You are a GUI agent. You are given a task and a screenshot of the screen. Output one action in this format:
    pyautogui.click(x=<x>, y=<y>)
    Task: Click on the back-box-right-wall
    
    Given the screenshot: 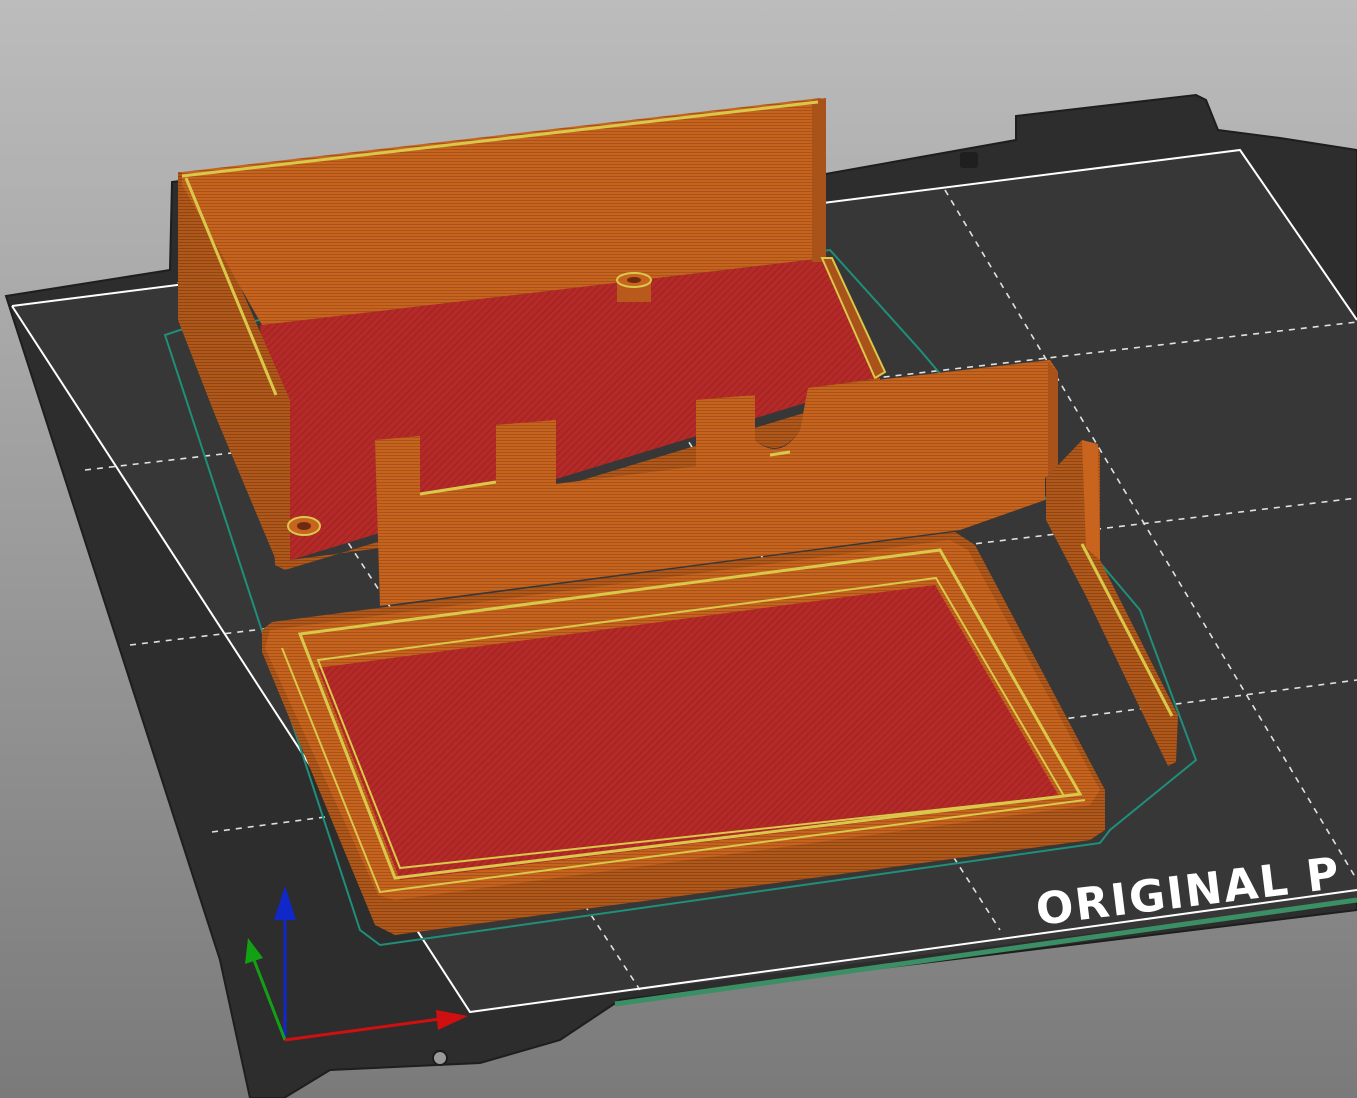 What is the action you would take?
    pyautogui.click(x=819, y=180)
    